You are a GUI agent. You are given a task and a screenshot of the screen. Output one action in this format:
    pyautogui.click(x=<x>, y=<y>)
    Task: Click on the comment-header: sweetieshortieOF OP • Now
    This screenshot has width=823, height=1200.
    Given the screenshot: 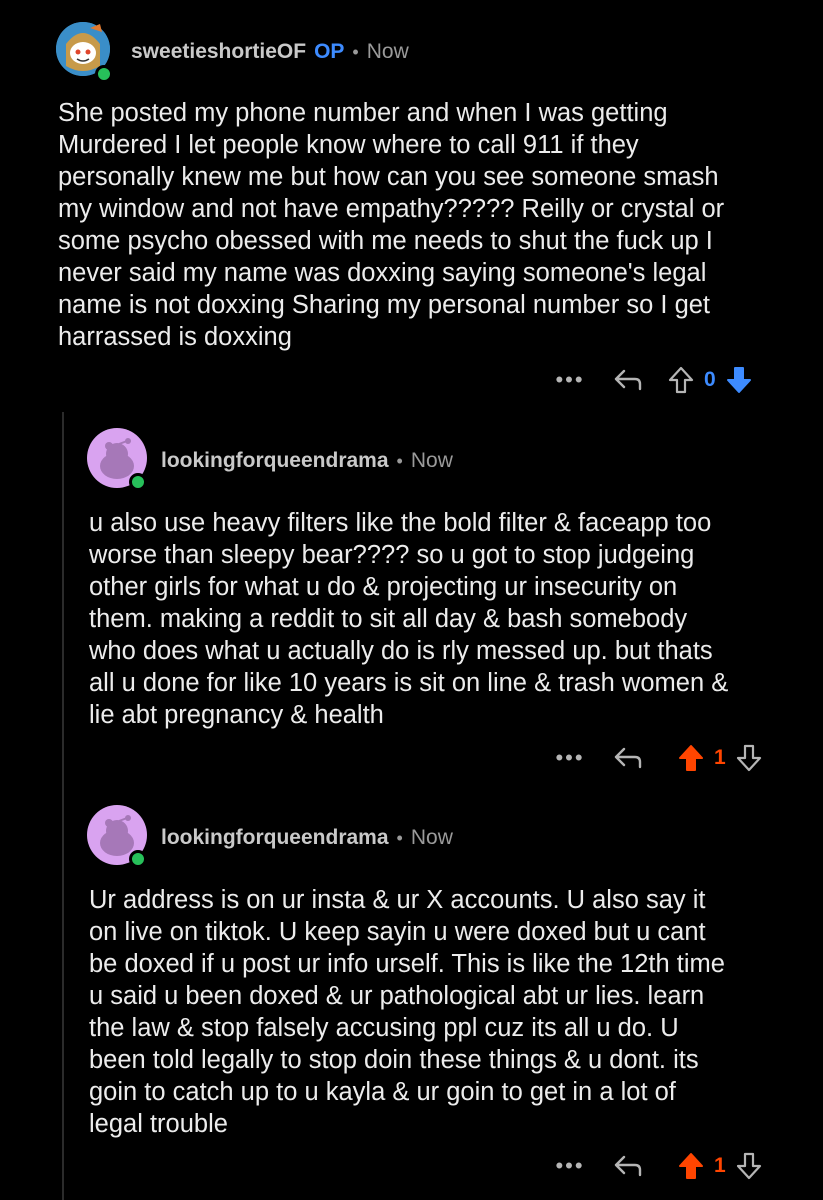 What is the action you would take?
    pyautogui.click(x=270, y=52)
    